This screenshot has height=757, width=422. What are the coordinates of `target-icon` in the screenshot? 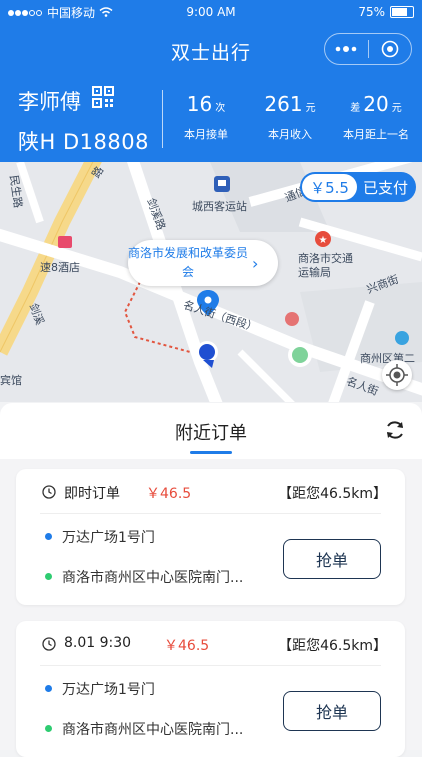 It's located at (390, 49).